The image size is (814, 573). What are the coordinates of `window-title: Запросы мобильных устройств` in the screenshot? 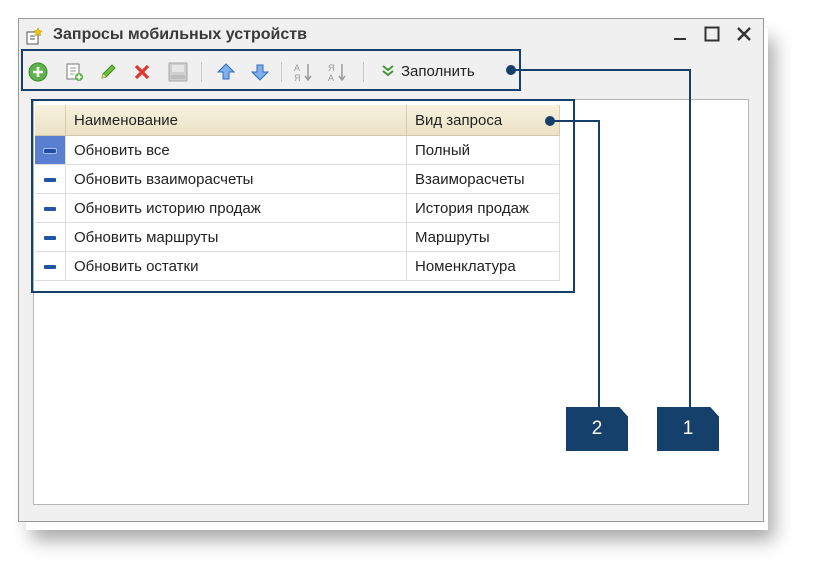 It's located at (180, 34).